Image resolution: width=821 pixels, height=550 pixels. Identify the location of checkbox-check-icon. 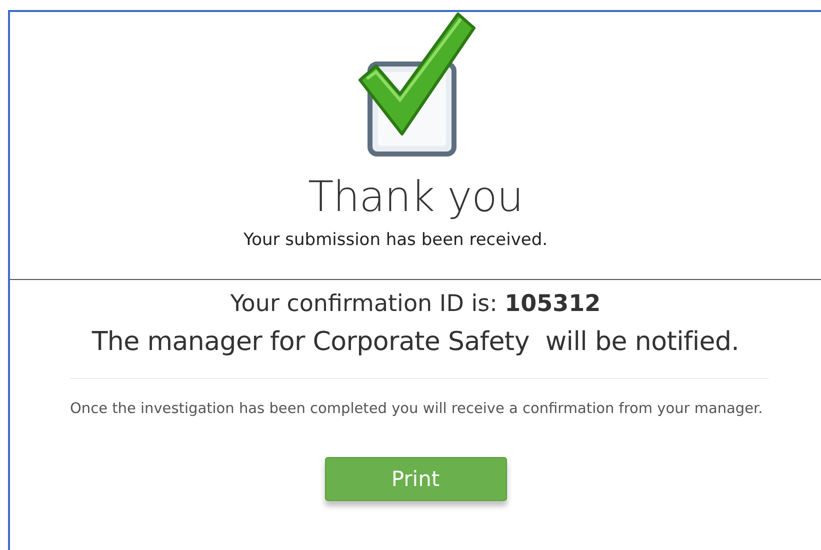
(416, 85).